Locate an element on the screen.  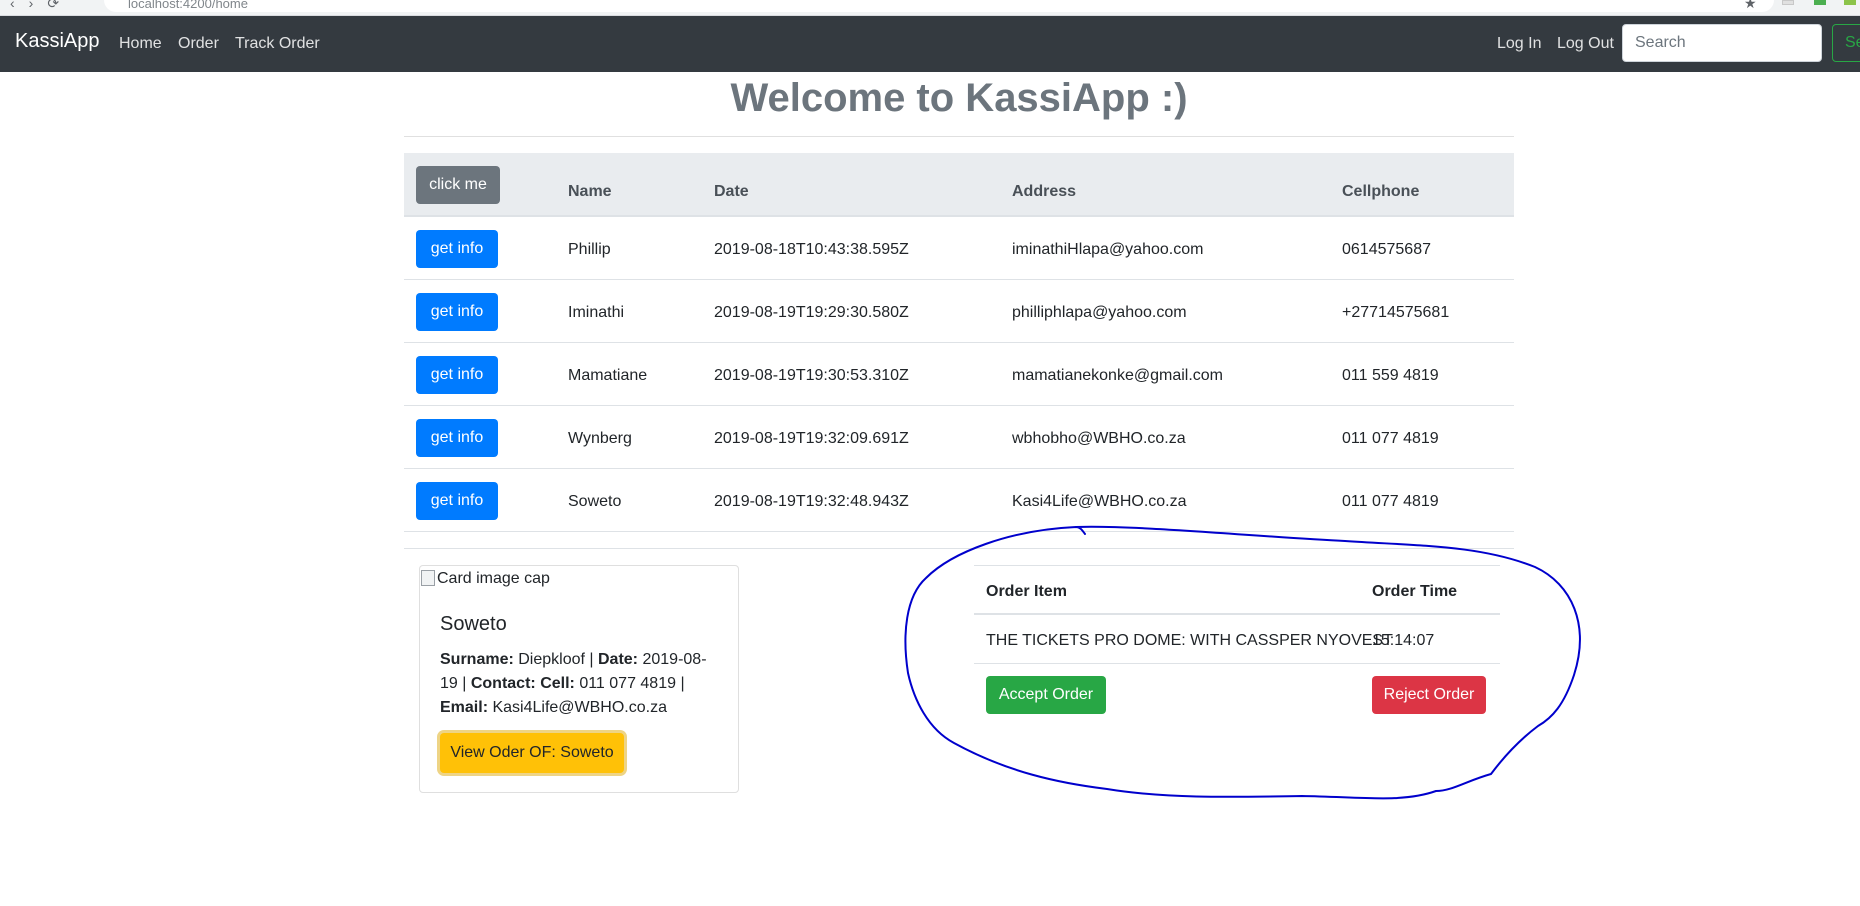
cell-date: 2019-08-18T10:43:38.595Z is located at coordinates (811, 249).